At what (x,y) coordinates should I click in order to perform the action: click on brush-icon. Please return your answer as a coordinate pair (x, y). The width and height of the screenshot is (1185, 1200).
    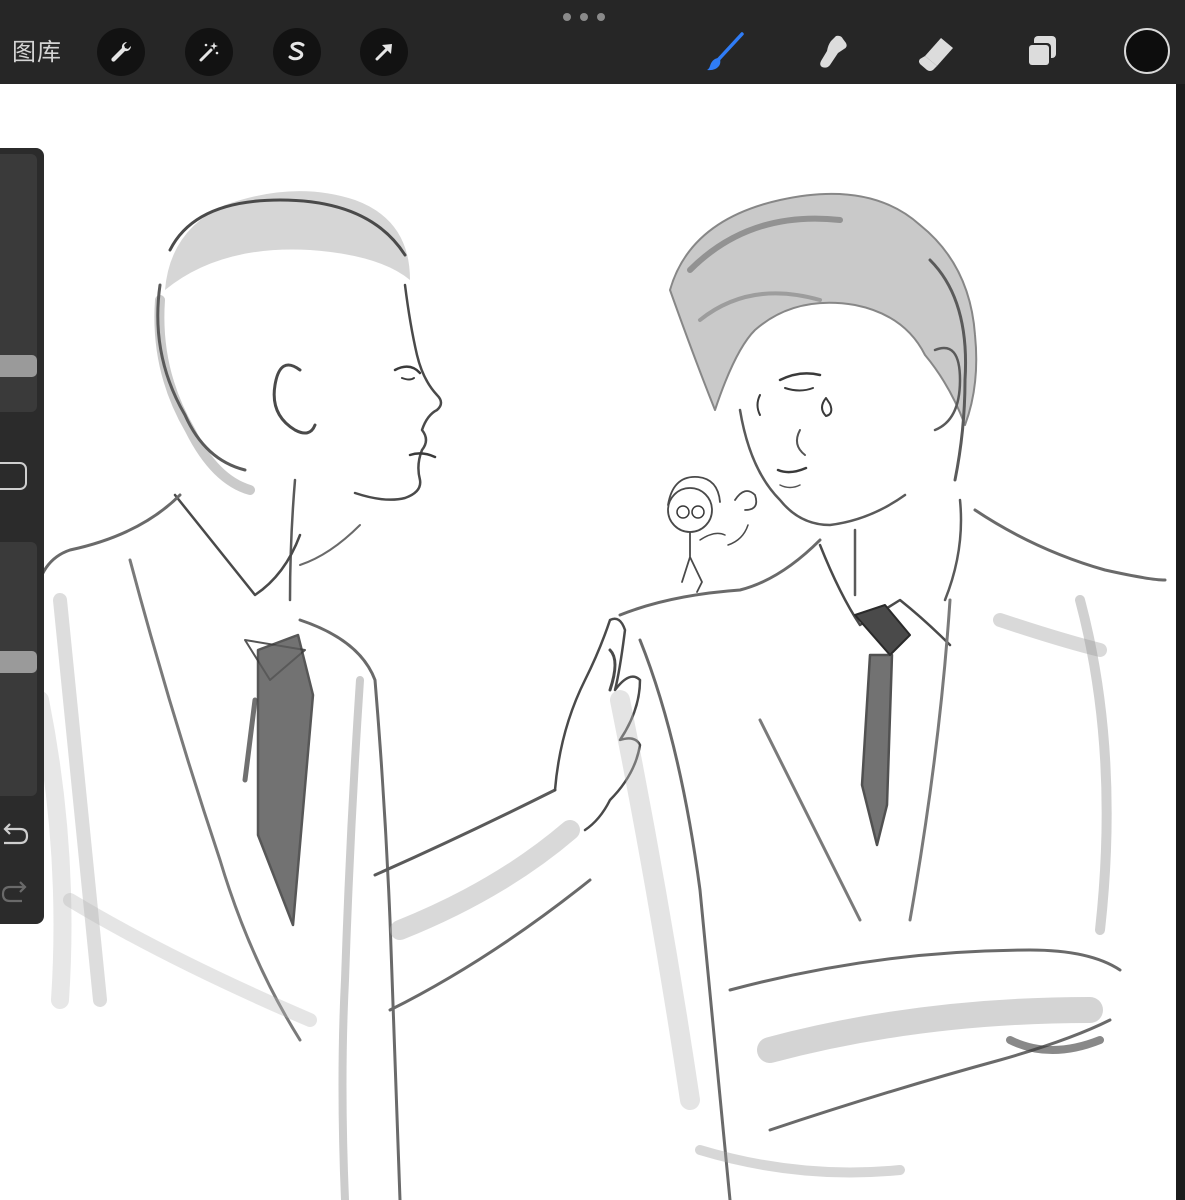
    Looking at the image, I should click on (725, 51).